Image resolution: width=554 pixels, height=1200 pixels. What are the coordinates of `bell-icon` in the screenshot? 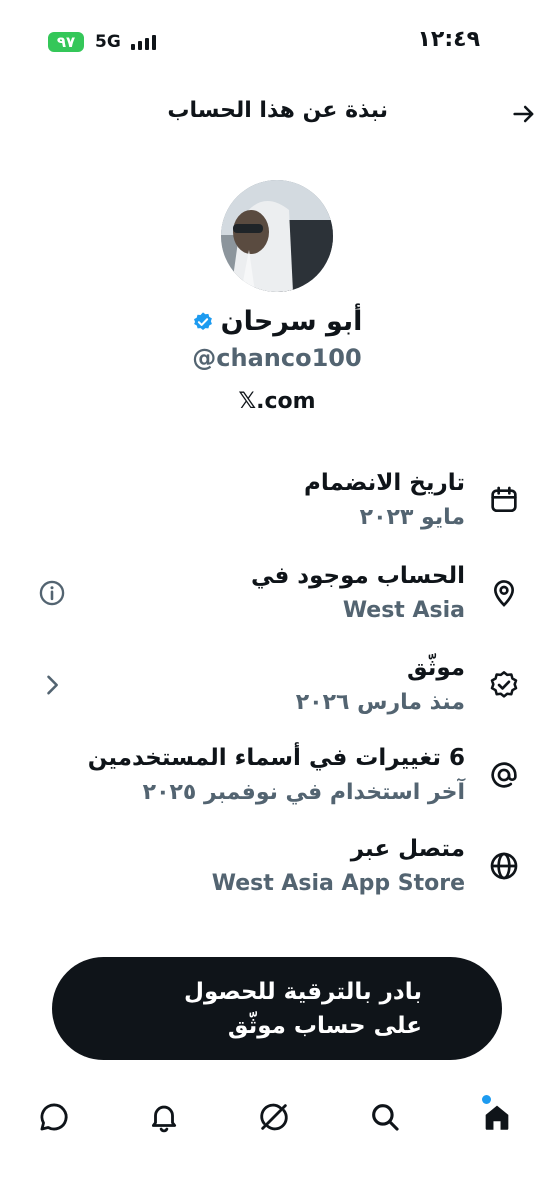 It's located at (164, 1117).